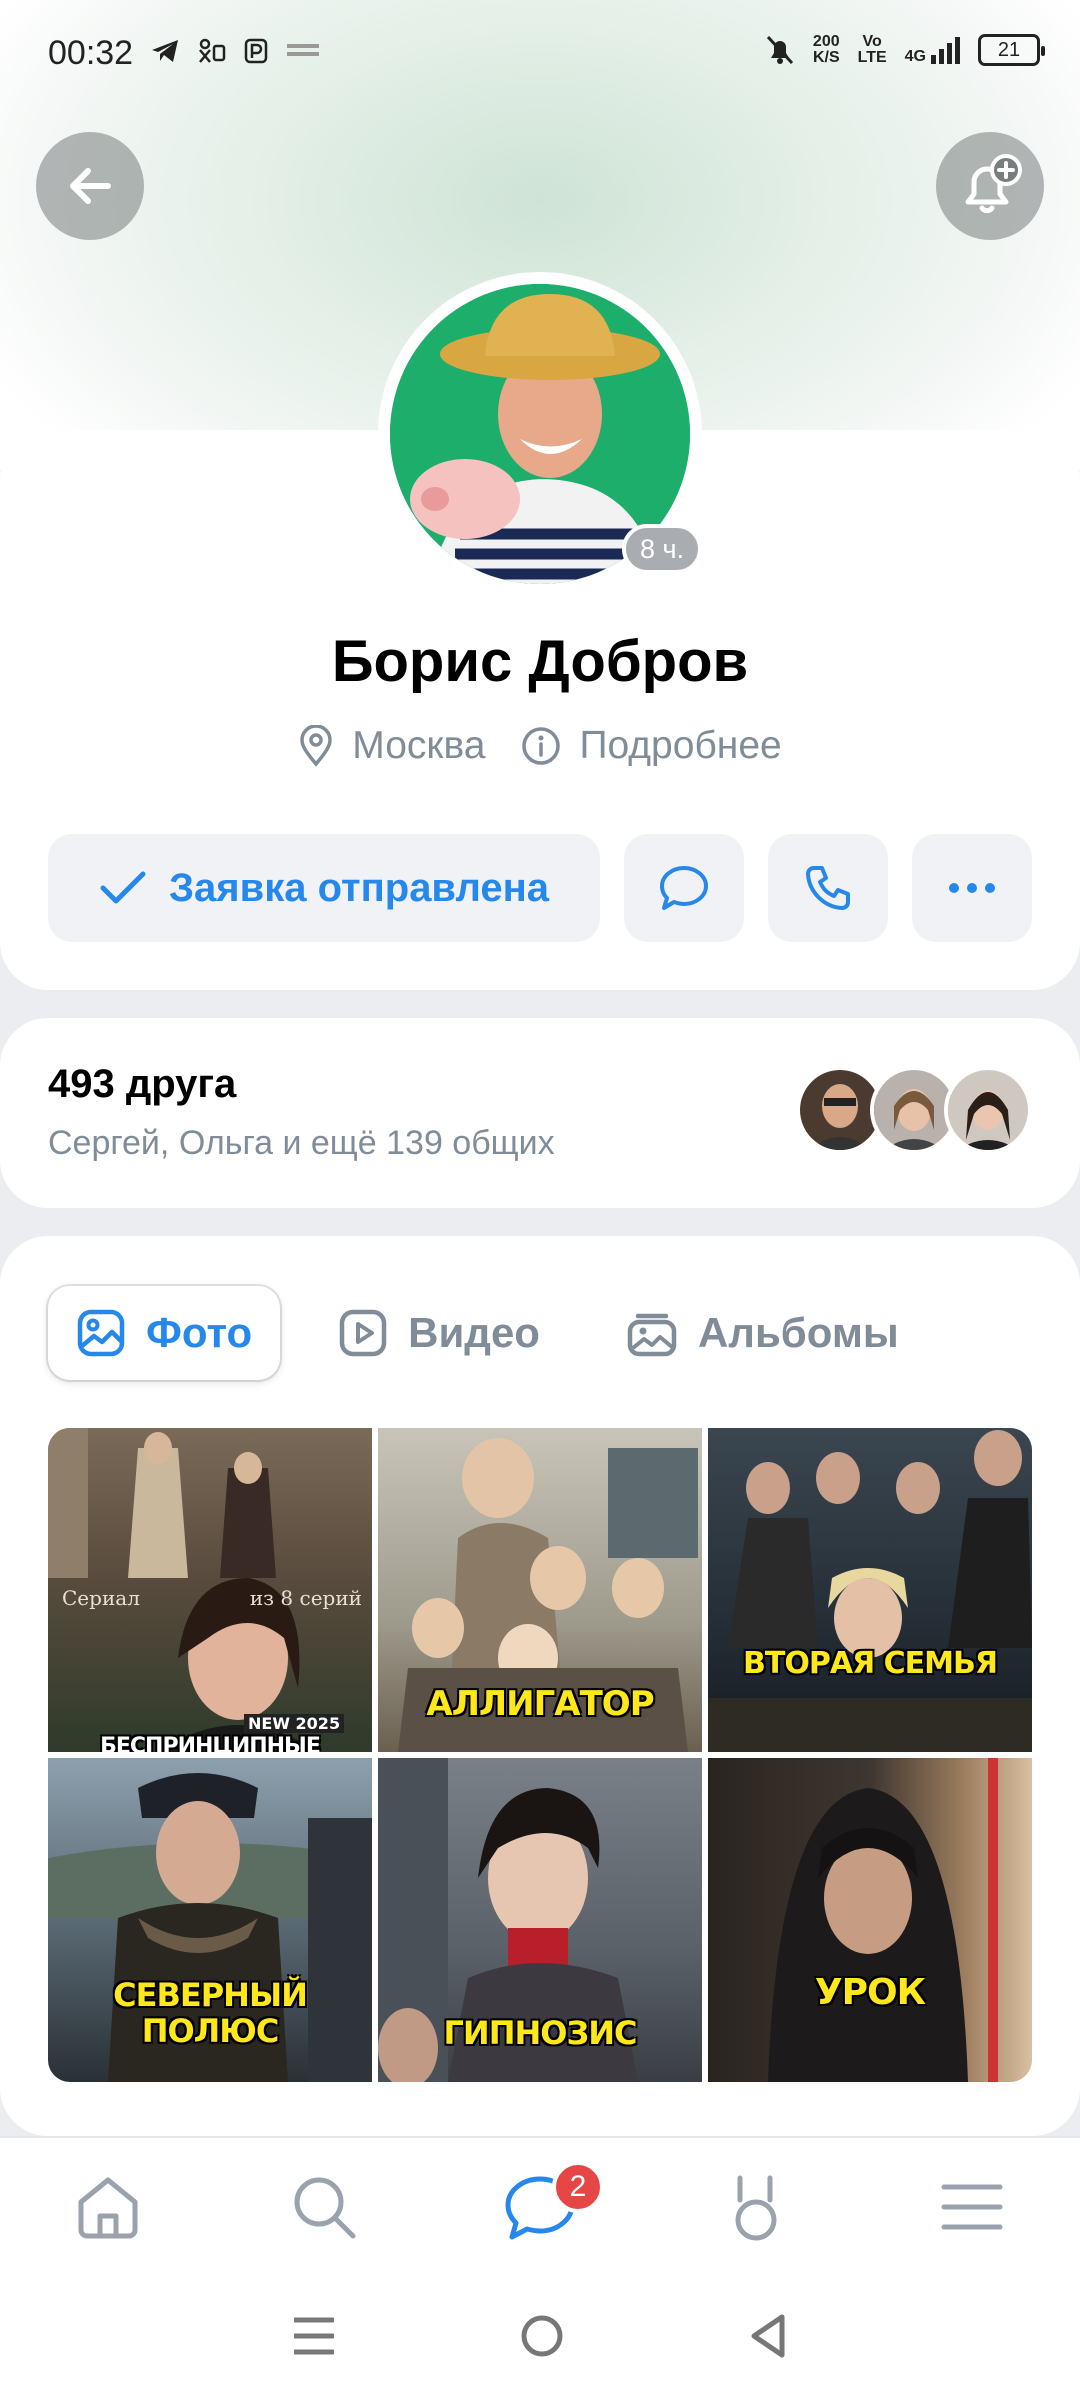  What do you see at coordinates (164, 1333) in the screenshot?
I see `tab-photos: Фото` at bounding box center [164, 1333].